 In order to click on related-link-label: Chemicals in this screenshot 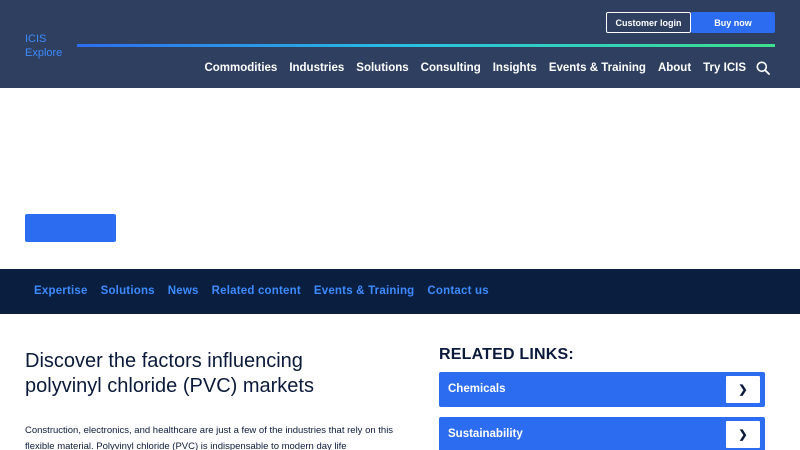, I will do `click(477, 389)`.